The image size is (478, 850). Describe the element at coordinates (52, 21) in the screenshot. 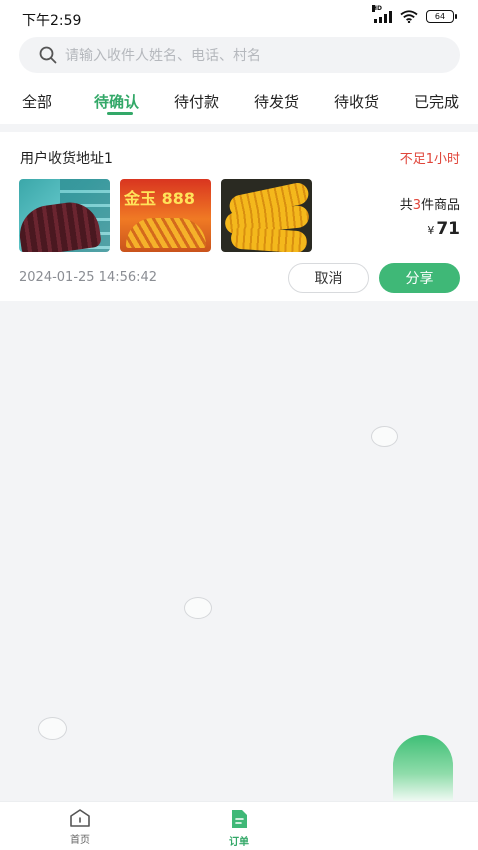

I see `status-time: 下午2:59` at that location.